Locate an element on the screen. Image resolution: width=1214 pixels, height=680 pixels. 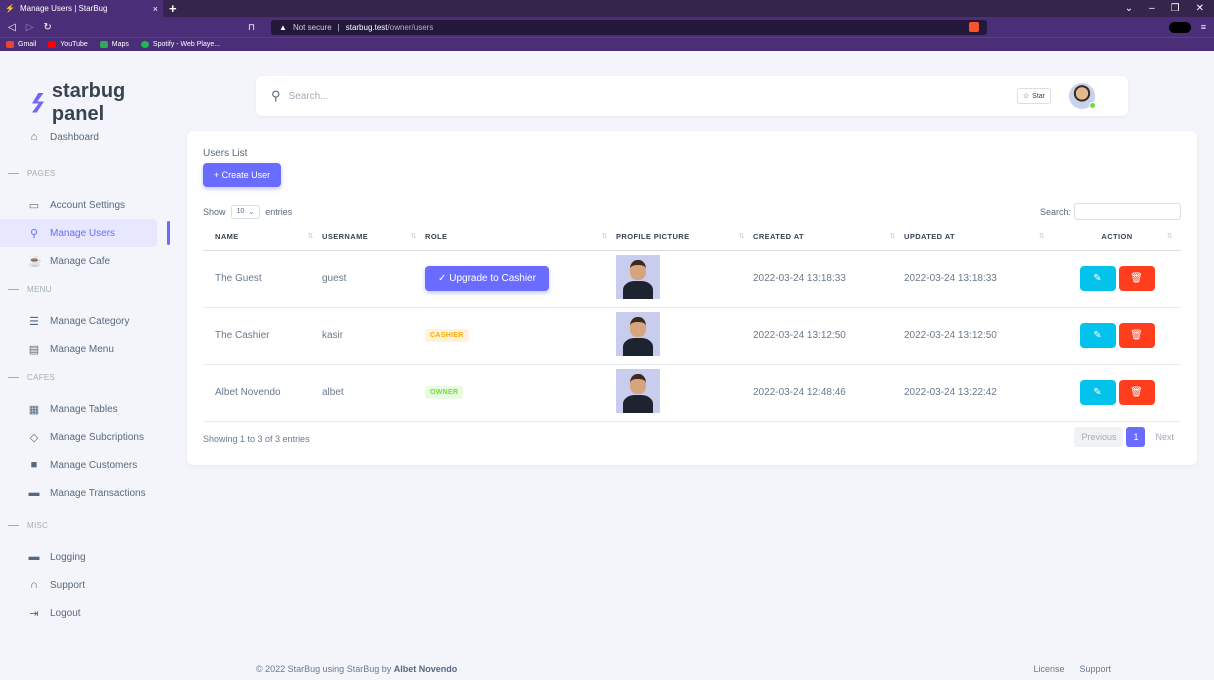
footer-license-link: License is located at coordinates (1048, 669).